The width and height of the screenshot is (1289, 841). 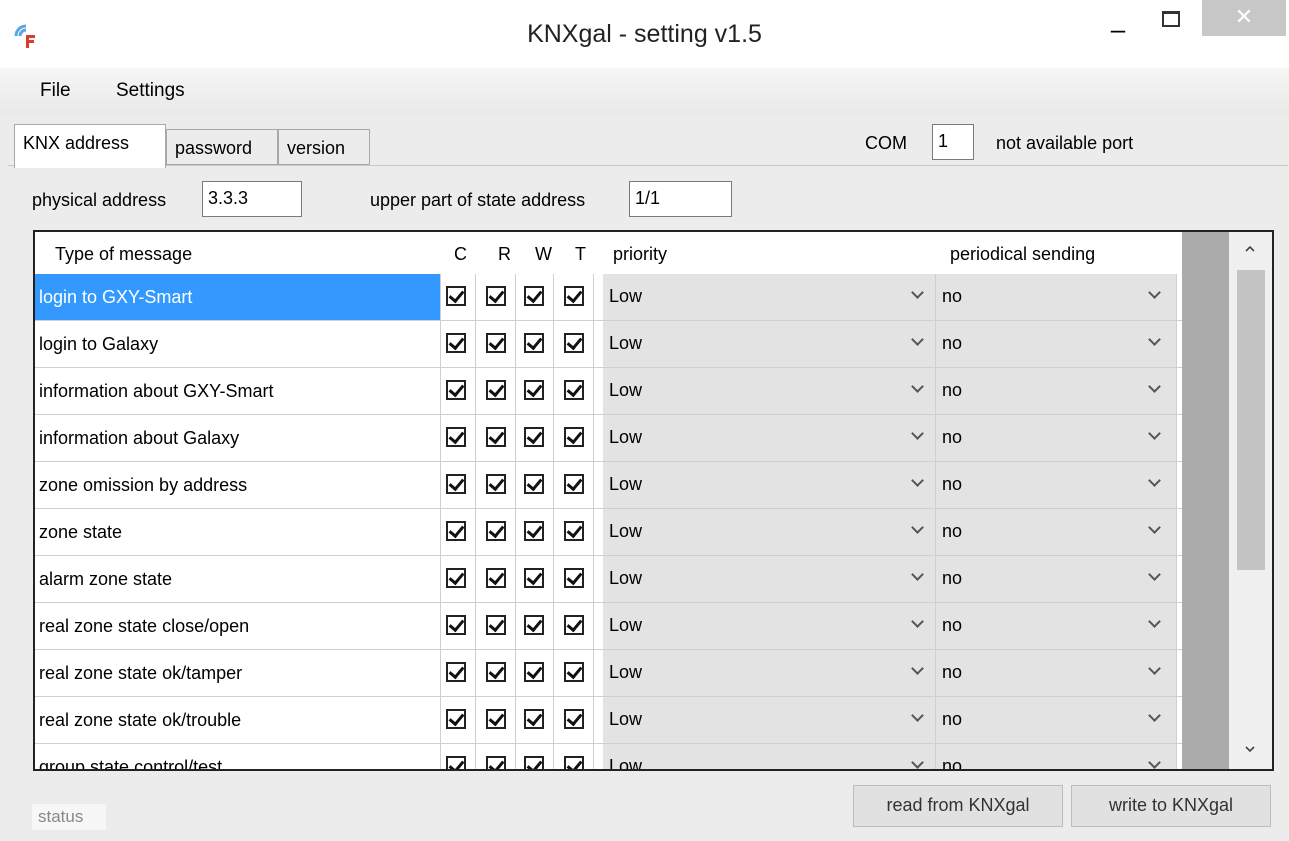 What do you see at coordinates (953, 142) in the screenshot?
I see `com-port-field: 1` at bounding box center [953, 142].